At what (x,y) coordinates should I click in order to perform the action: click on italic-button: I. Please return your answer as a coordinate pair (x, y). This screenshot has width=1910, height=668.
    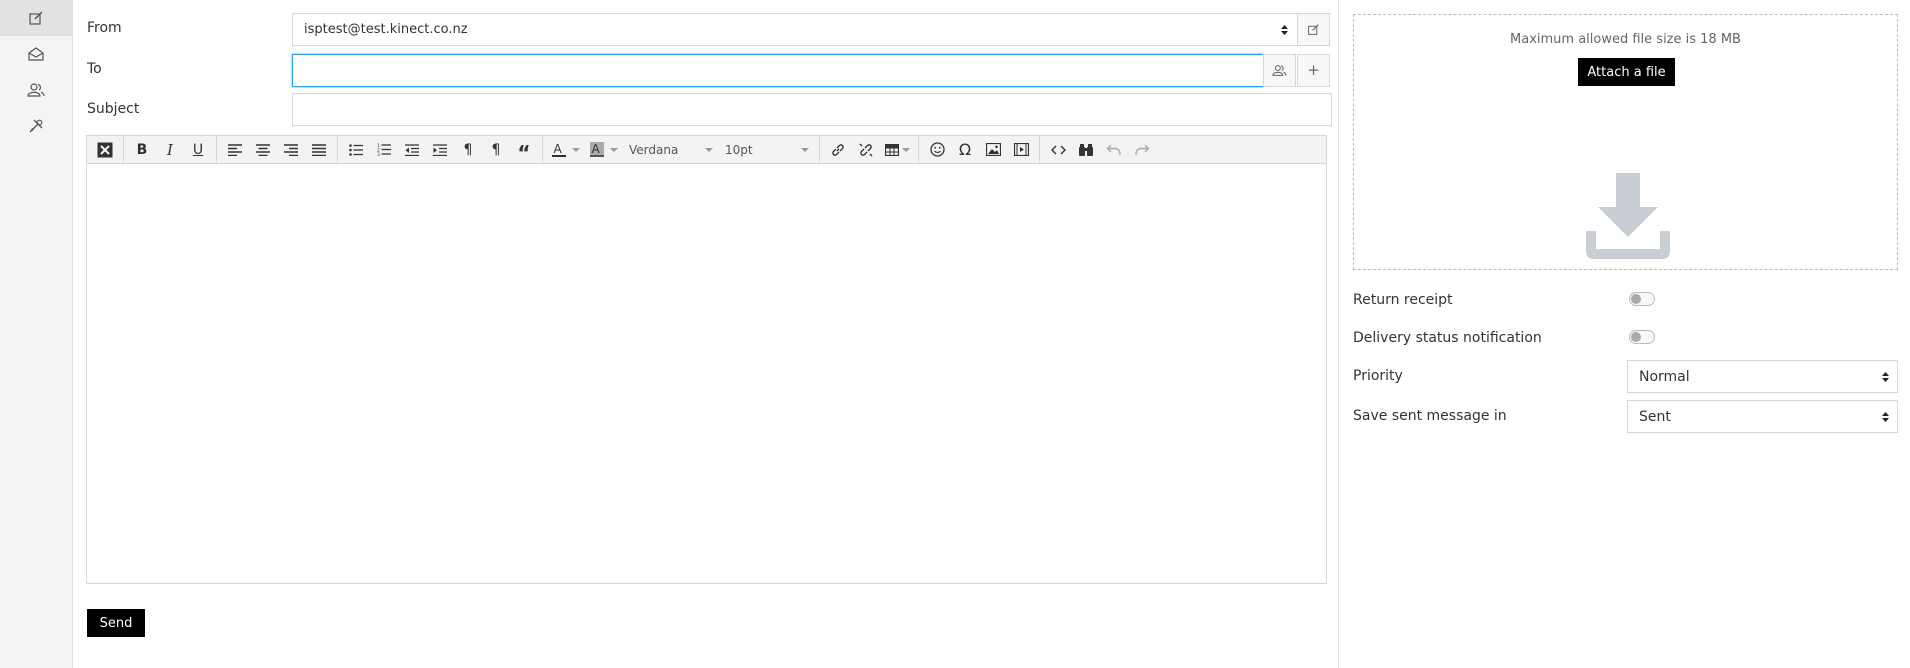
    Looking at the image, I should click on (170, 149).